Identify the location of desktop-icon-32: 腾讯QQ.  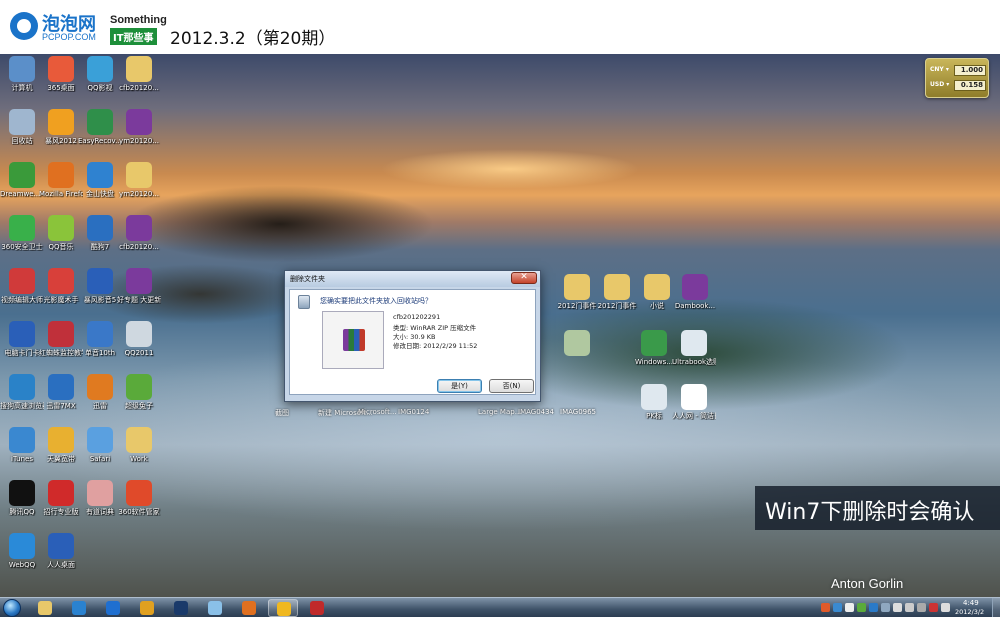
(22, 498).